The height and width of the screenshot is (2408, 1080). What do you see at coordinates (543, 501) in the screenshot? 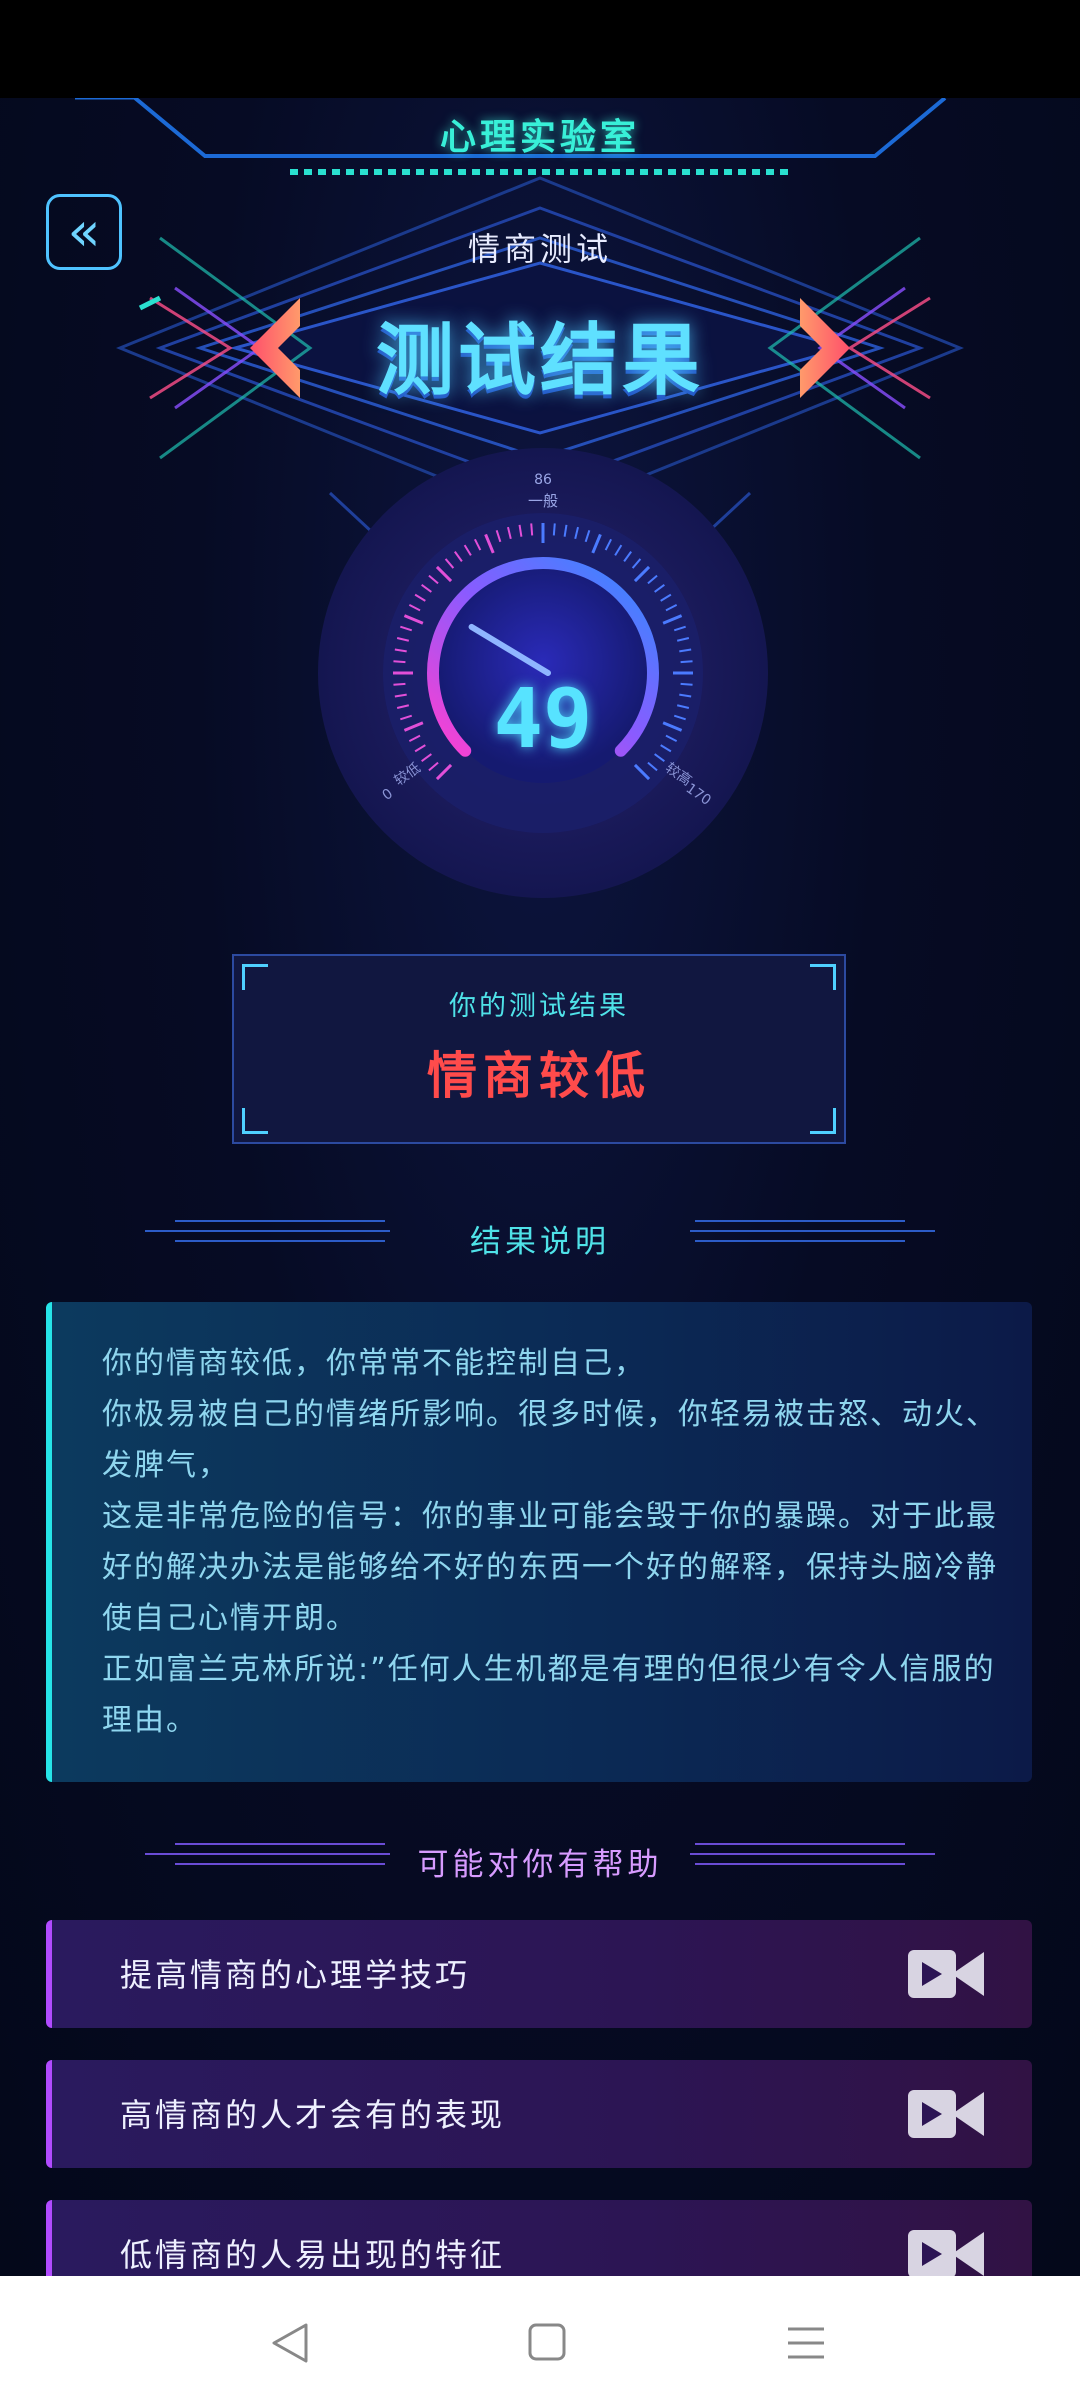
I see `gauge-mid-text: 一般` at bounding box center [543, 501].